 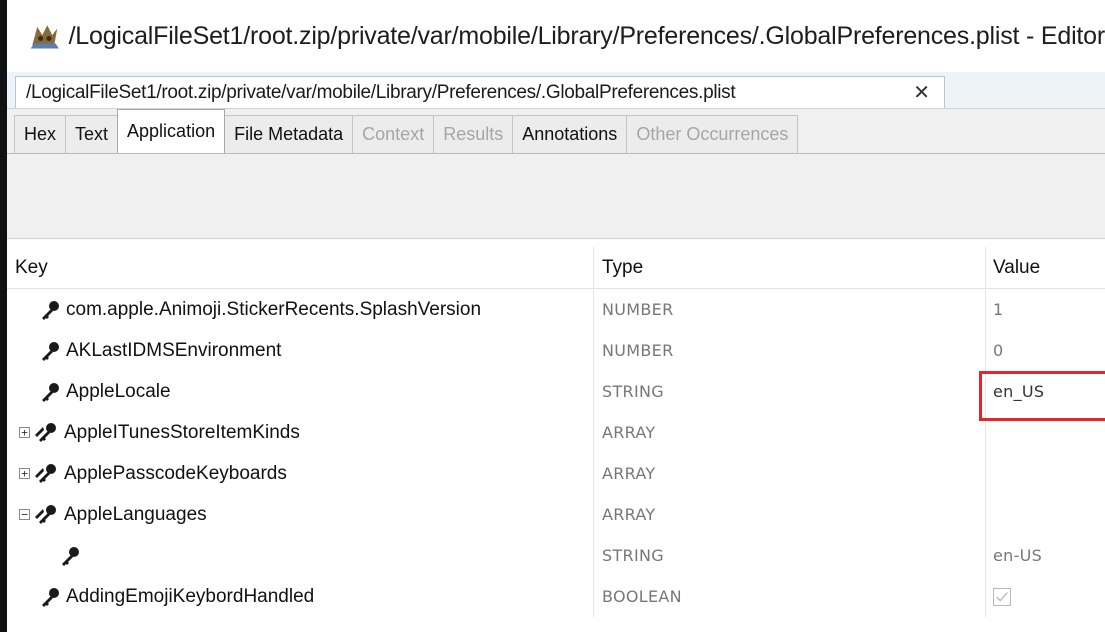 I want to click on tab-other-occurrences: Other Occurrences, so click(x=712, y=134).